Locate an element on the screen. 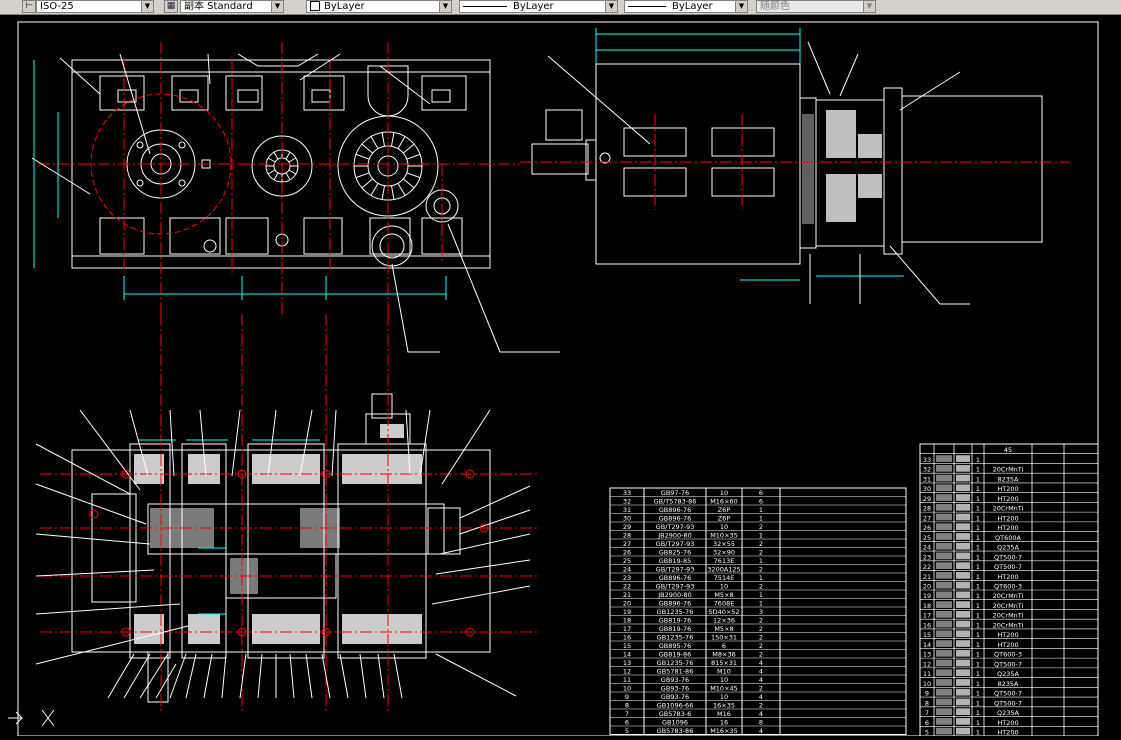  parts-list-cell: 14 is located at coordinates (927, 645).